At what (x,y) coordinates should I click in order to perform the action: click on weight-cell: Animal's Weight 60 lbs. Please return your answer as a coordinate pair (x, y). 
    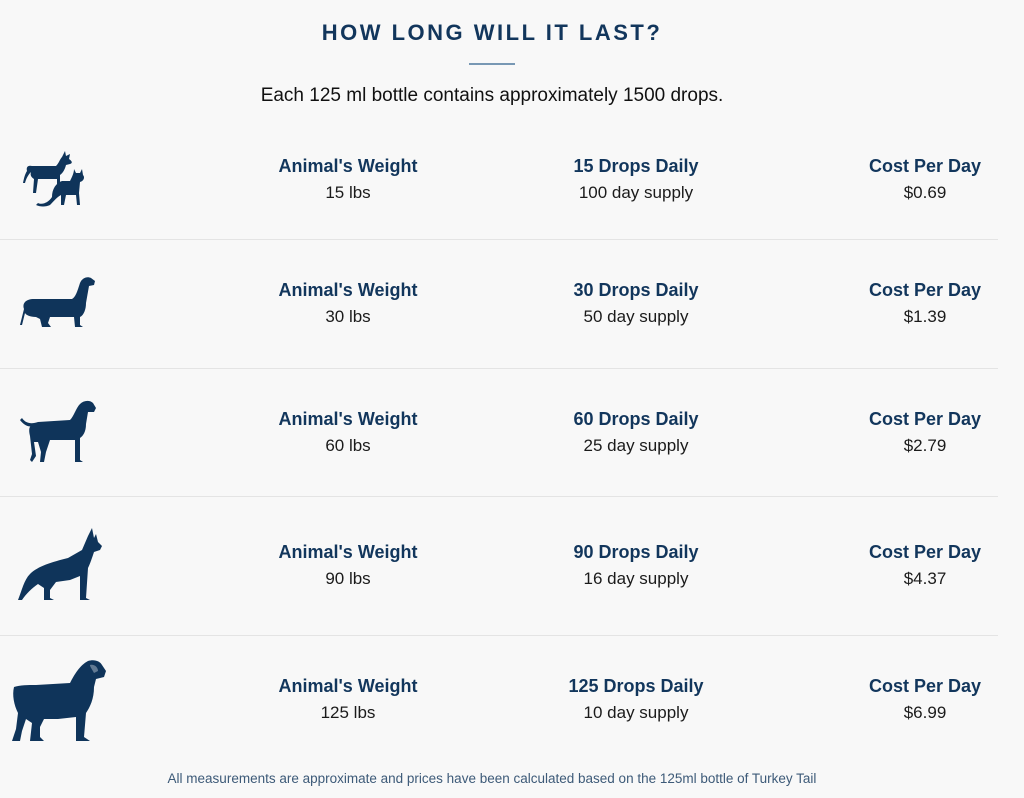
    Looking at the image, I should click on (348, 433).